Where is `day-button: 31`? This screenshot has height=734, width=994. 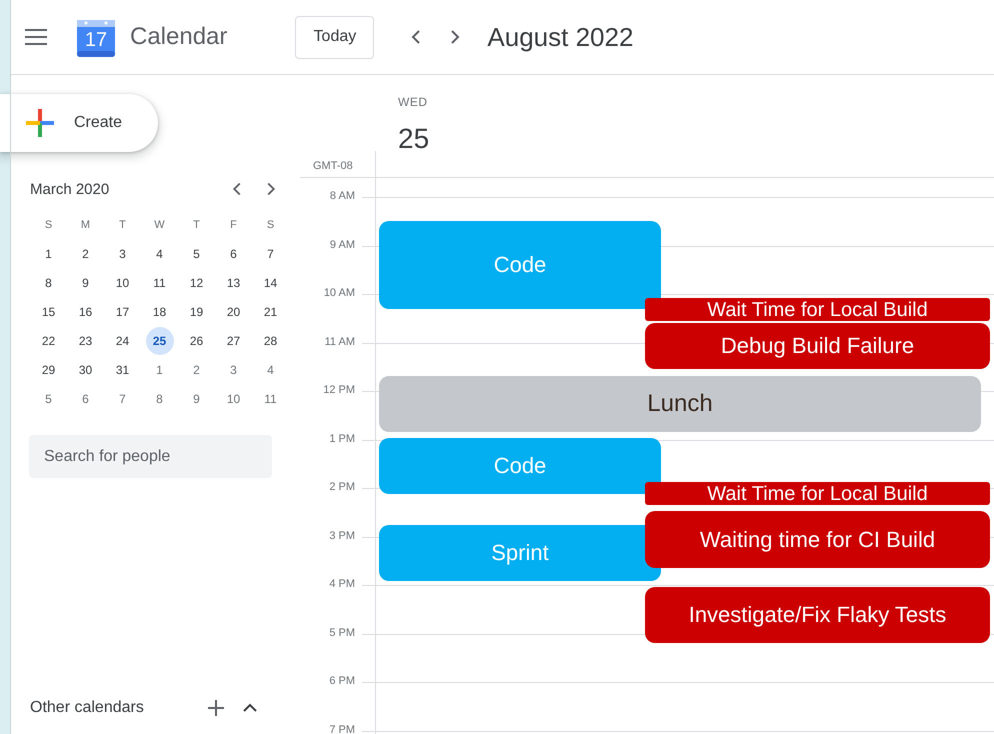
day-button: 31 is located at coordinates (122, 370).